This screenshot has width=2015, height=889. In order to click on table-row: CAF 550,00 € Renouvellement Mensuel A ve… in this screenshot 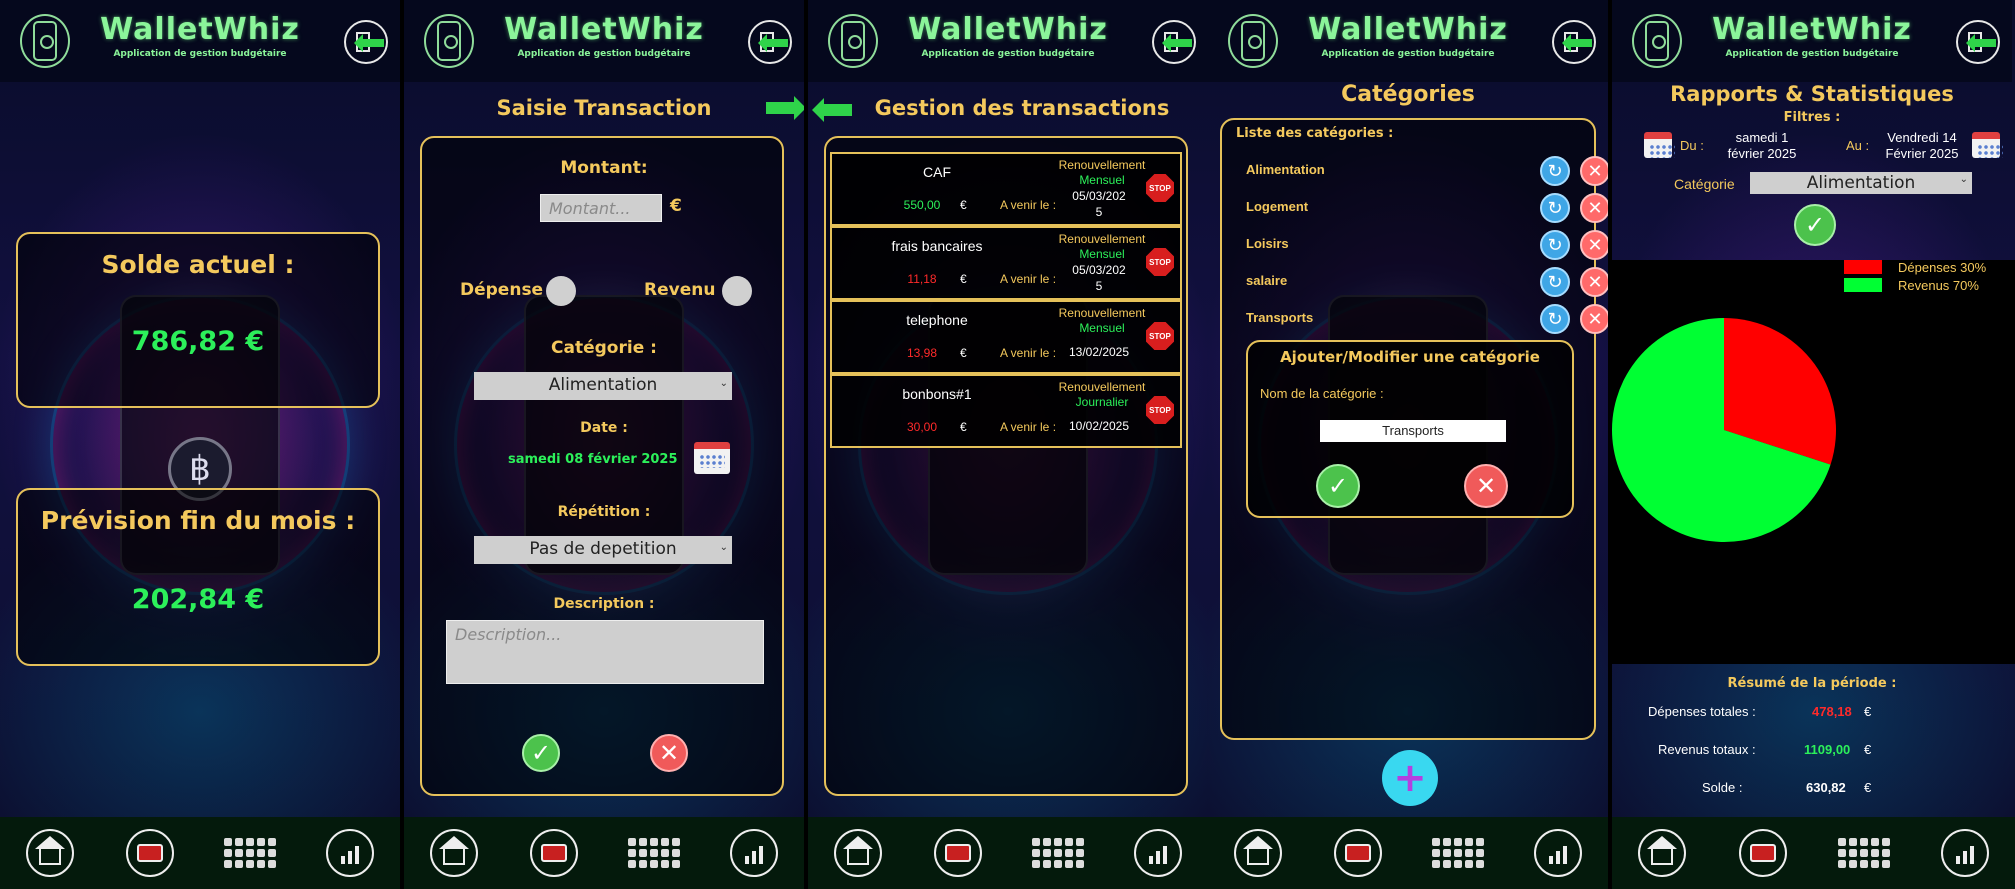, I will do `click(1006, 189)`.